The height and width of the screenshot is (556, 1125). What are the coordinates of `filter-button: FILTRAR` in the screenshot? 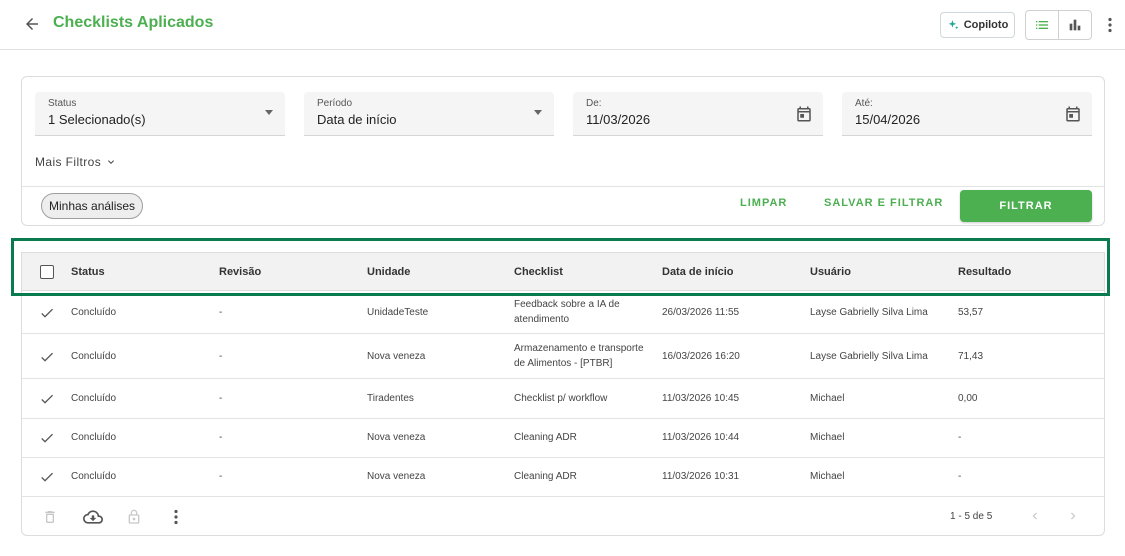 It's located at (1026, 206).